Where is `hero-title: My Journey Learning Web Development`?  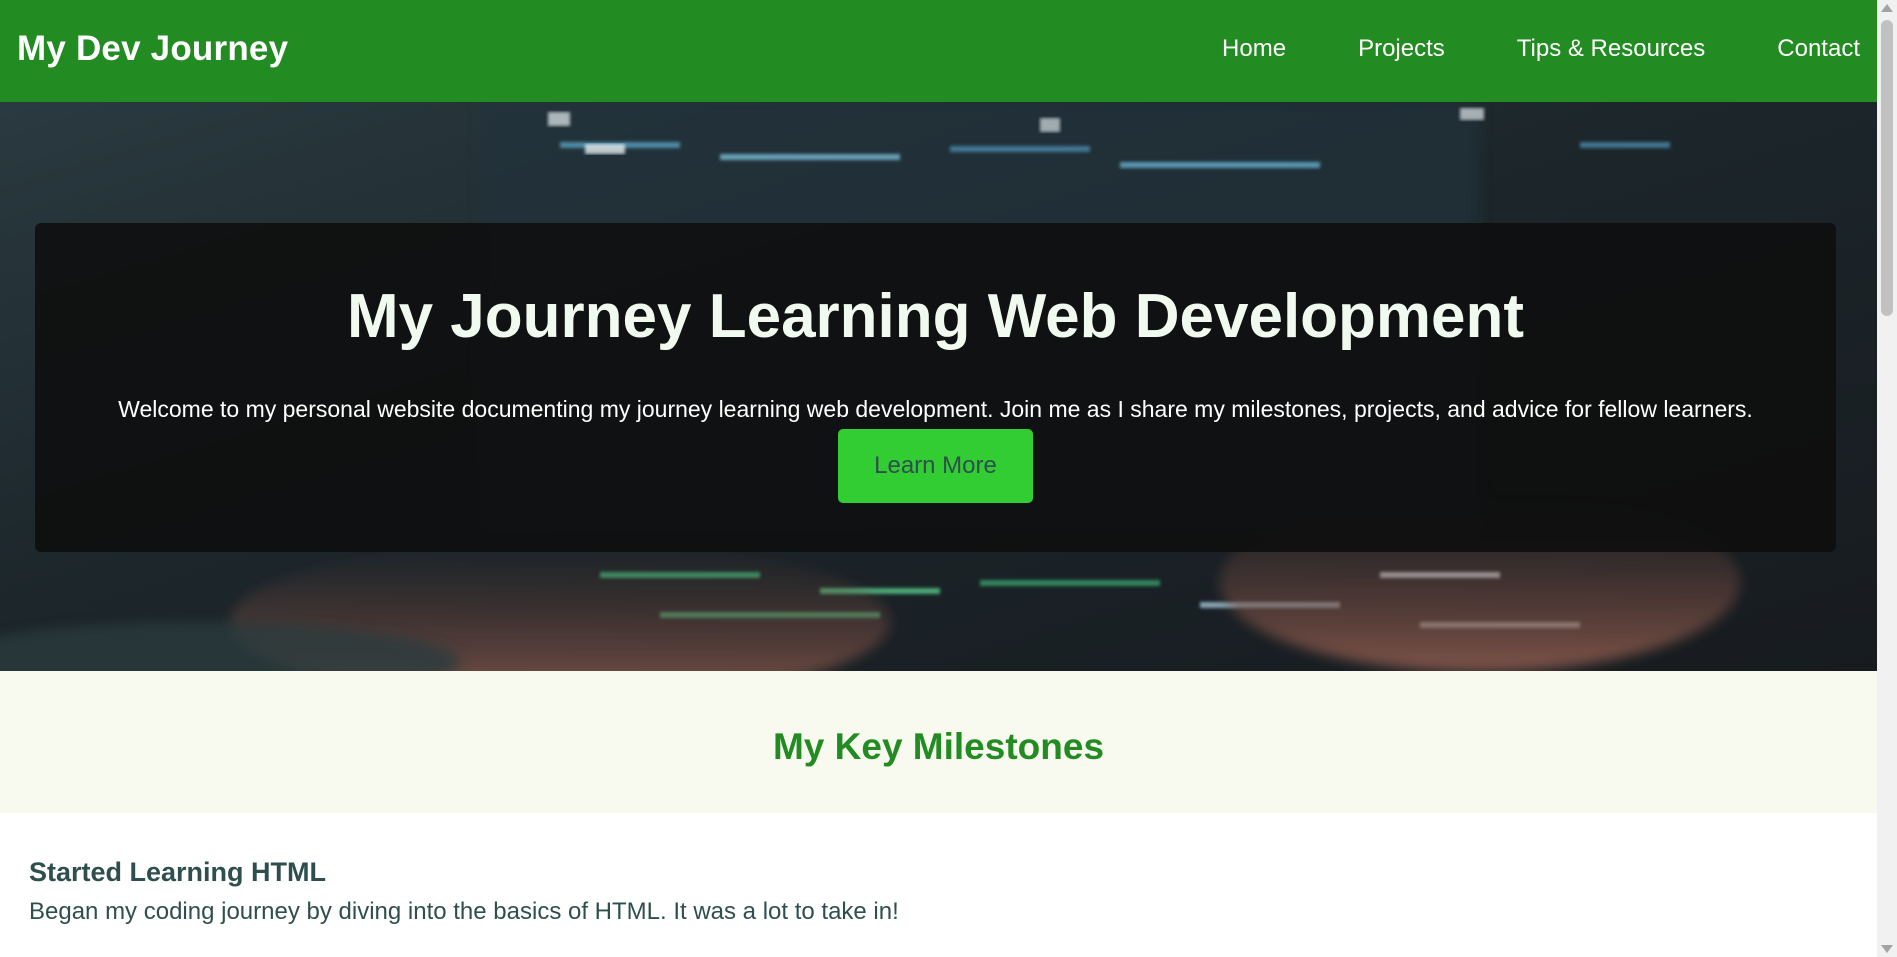
hero-title: My Journey Learning Web Development is located at coordinates (935, 316).